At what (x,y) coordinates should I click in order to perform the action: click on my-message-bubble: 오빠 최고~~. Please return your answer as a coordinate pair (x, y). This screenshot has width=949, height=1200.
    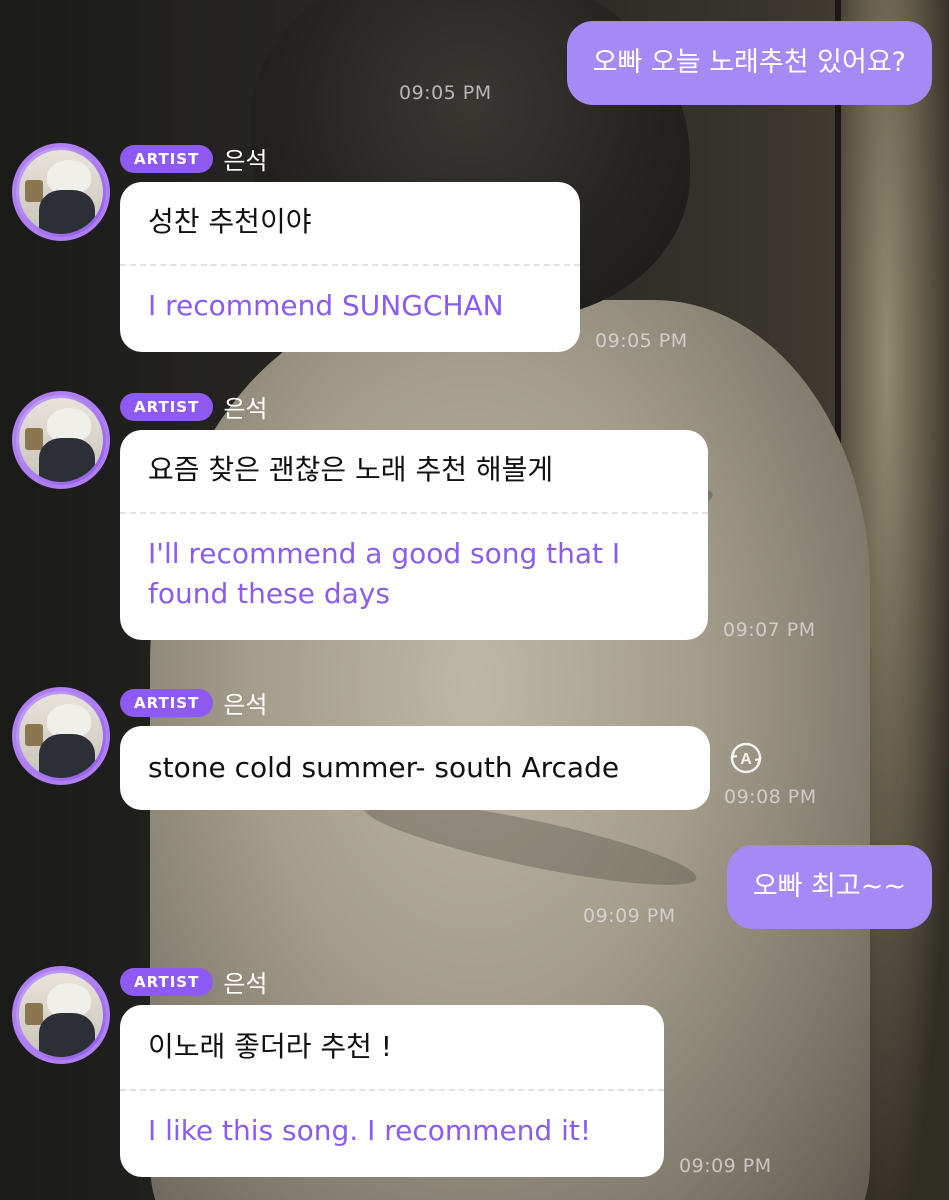
    Looking at the image, I should click on (829, 887).